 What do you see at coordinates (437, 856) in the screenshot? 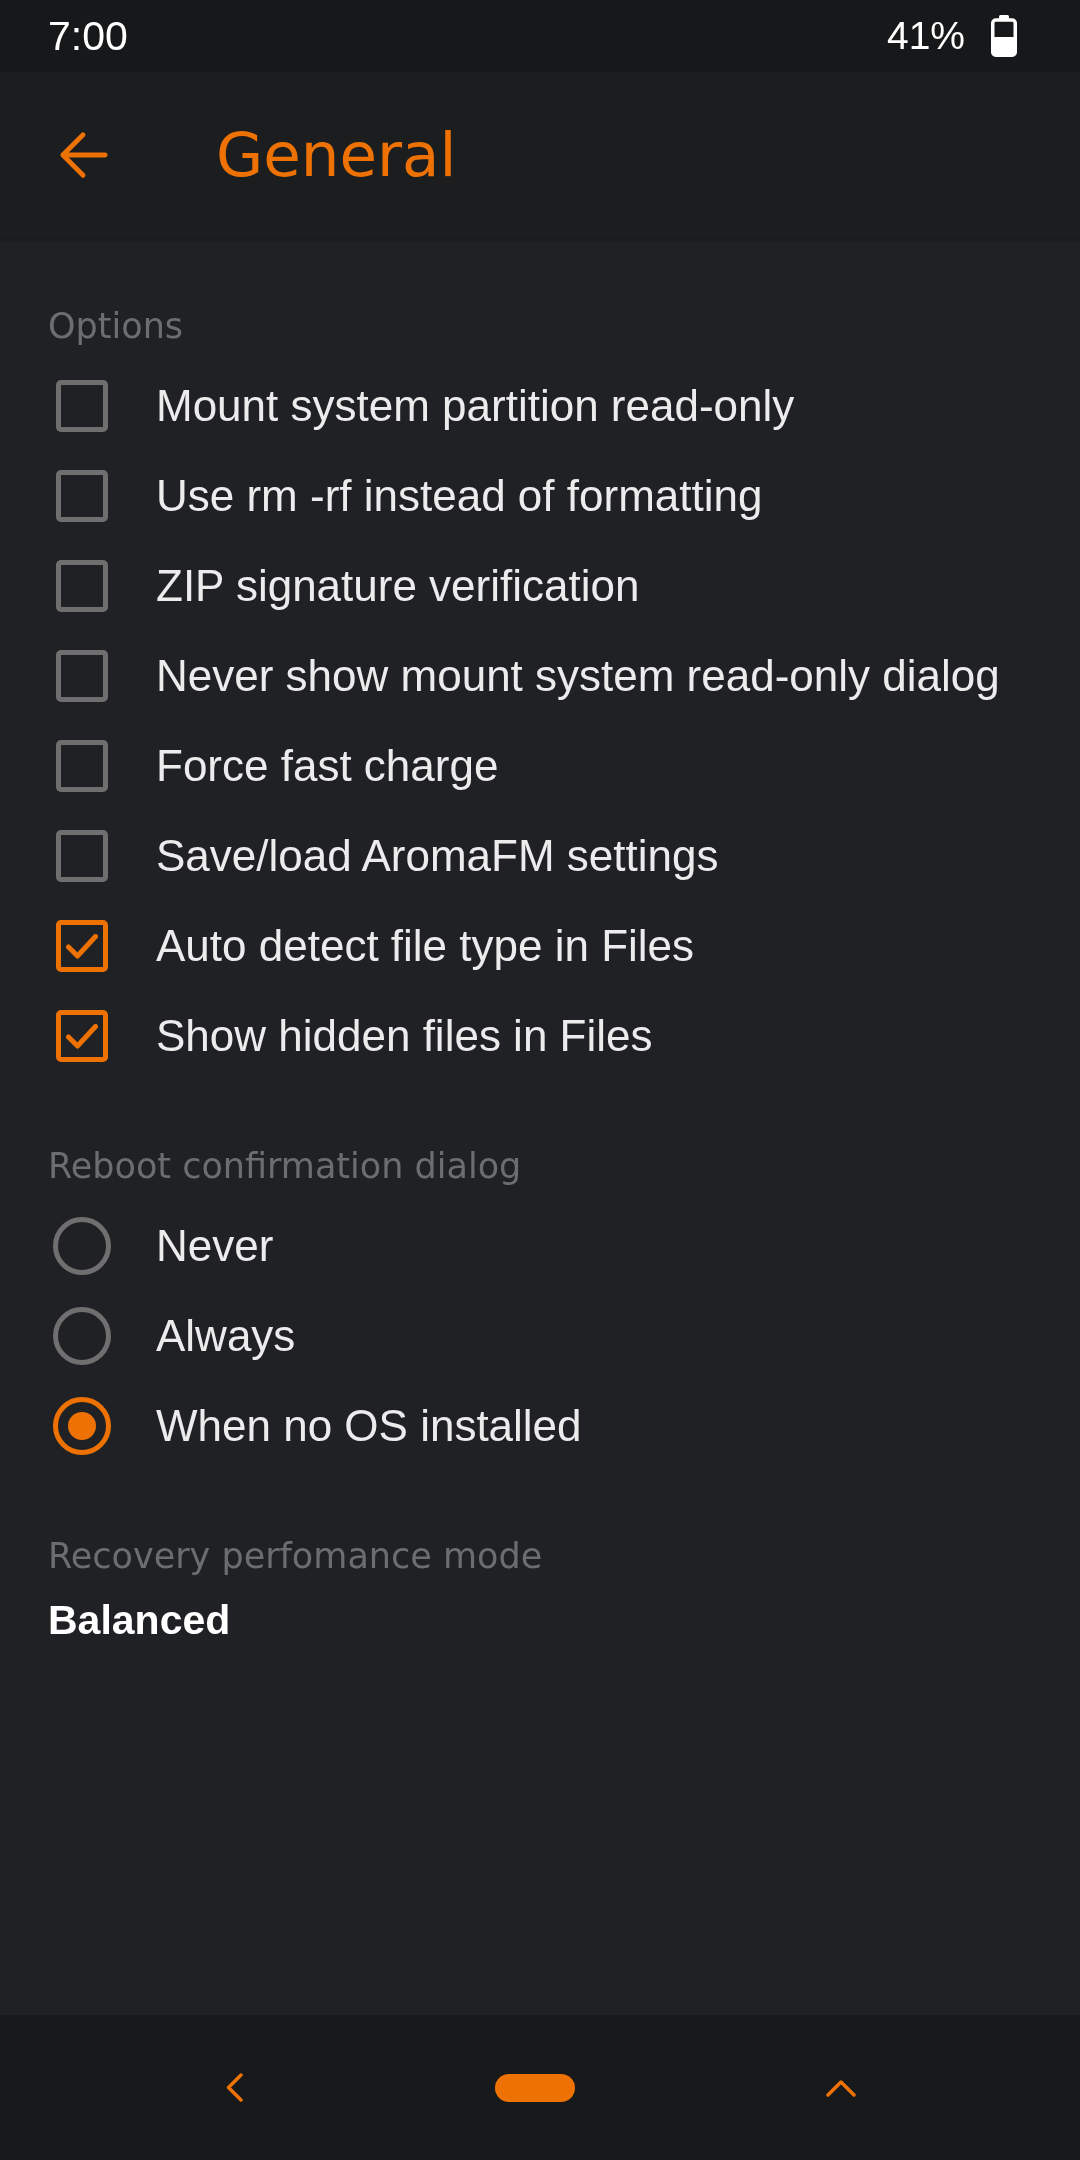
I see `option-label: Save/load AromaFM settings` at bounding box center [437, 856].